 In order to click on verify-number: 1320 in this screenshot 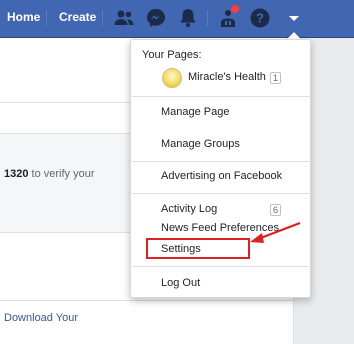, I will do `click(16, 174)`.